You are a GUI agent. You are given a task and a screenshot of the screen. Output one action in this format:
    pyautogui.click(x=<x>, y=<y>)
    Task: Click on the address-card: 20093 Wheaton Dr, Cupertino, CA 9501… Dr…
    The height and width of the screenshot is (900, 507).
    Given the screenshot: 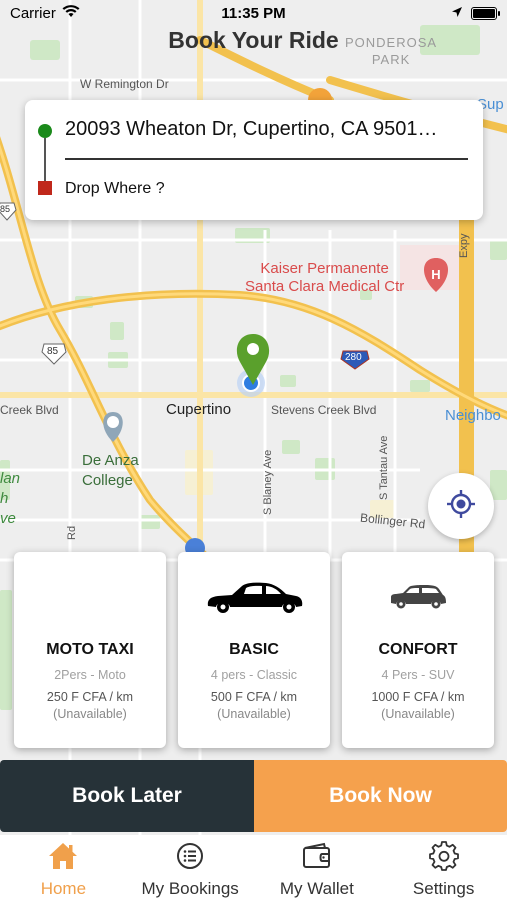 What is the action you would take?
    pyautogui.click(x=254, y=160)
    